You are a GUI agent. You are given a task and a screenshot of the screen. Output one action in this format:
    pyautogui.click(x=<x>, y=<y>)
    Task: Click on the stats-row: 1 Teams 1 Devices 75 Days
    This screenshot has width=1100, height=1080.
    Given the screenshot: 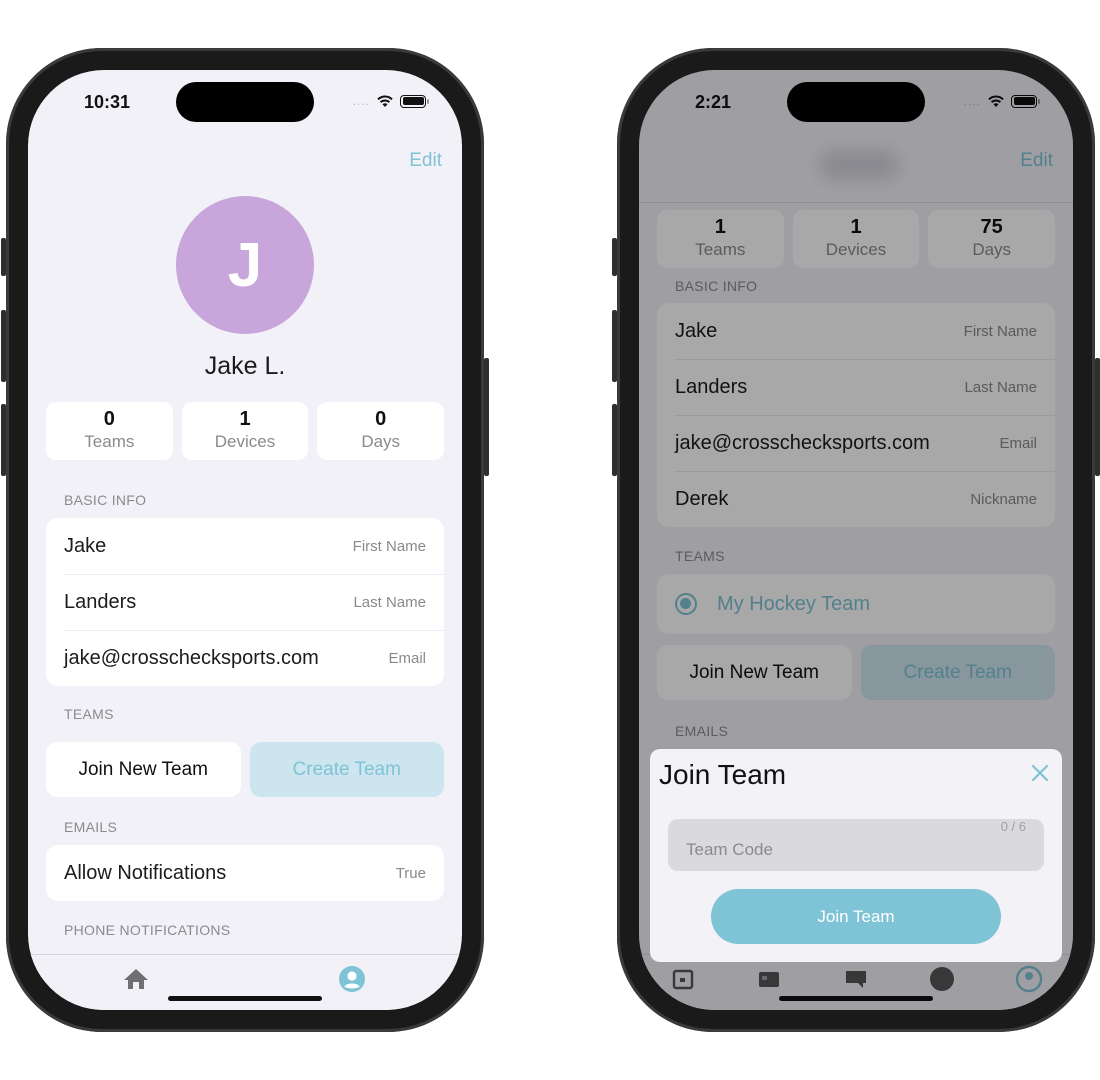 What is the action you would take?
    pyautogui.click(x=856, y=239)
    